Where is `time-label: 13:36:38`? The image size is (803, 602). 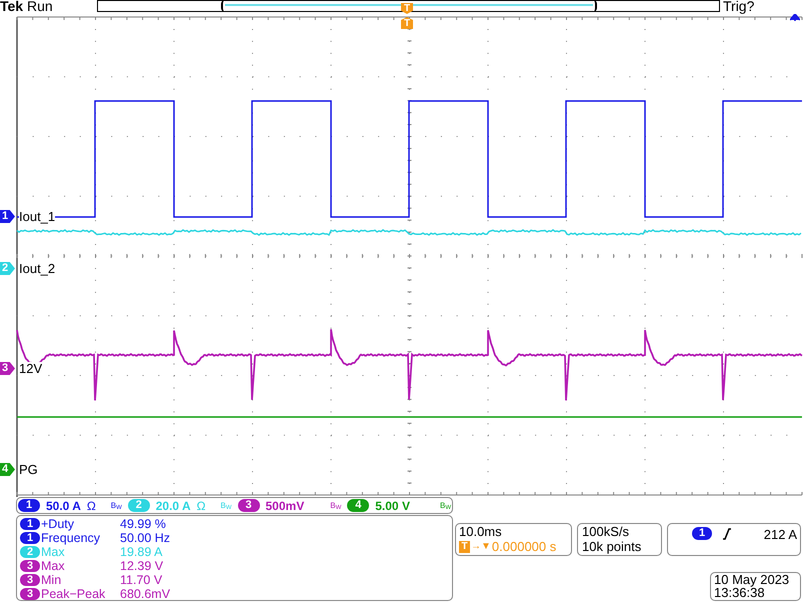
time-label: 13:36:38 is located at coordinates (740, 593).